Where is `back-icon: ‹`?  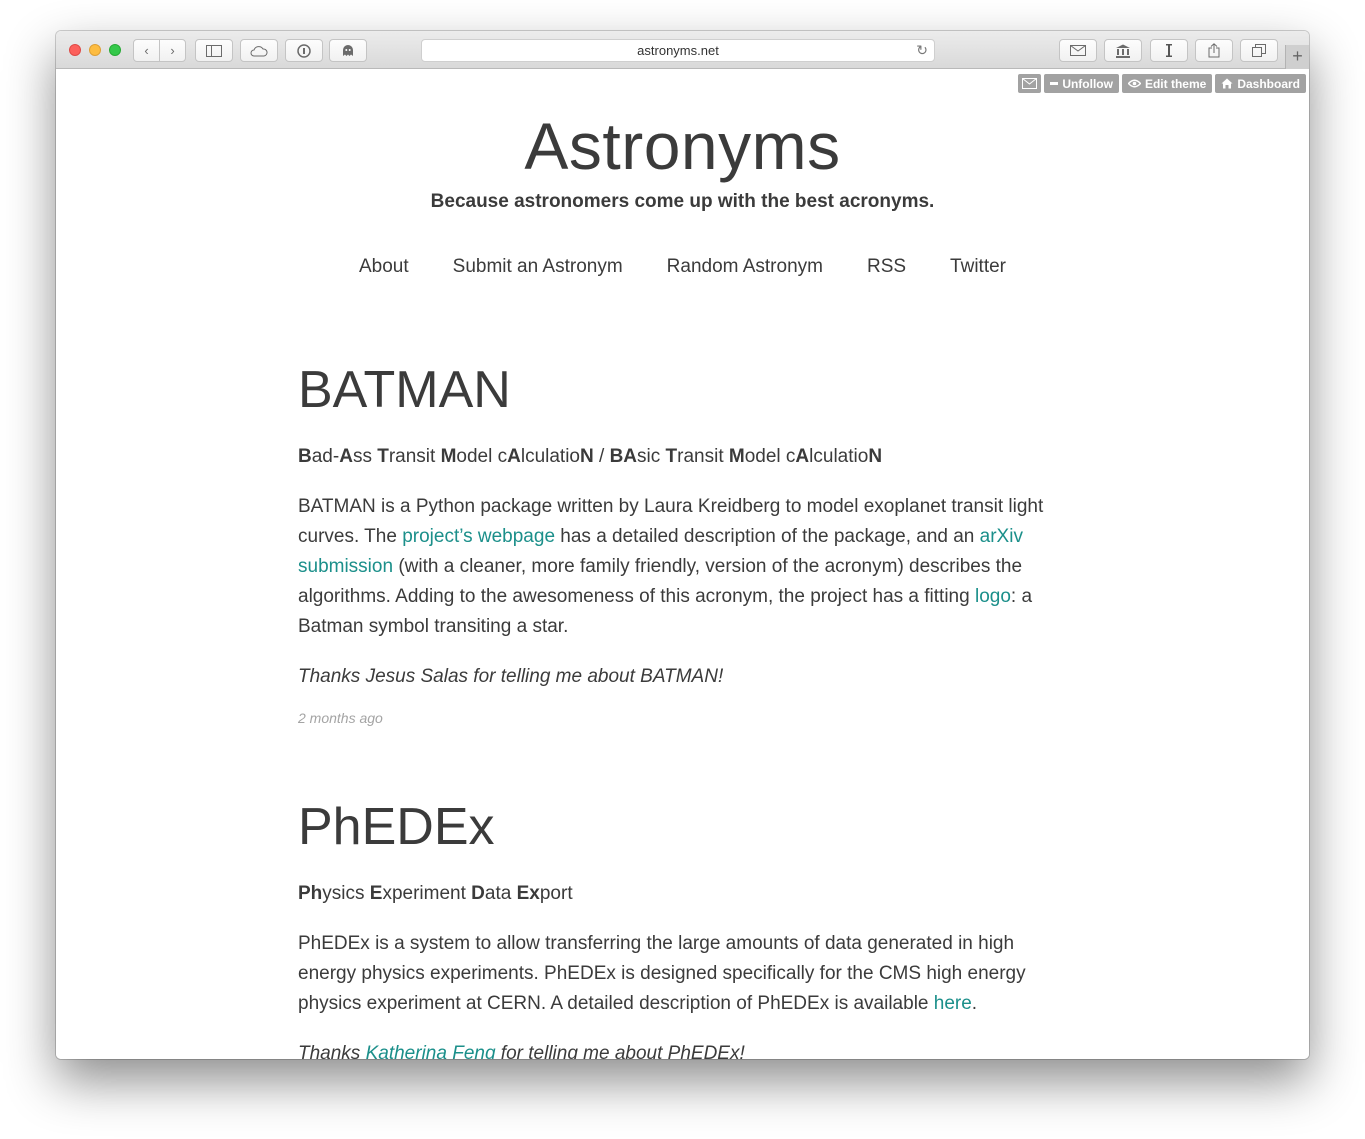 back-icon: ‹ is located at coordinates (147, 50).